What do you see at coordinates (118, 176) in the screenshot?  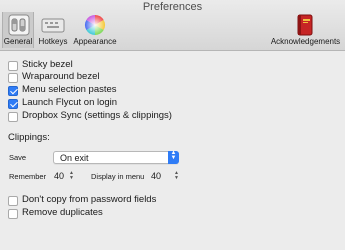 I see `display-in-menu-label: Display in menu` at bounding box center [118, 176].